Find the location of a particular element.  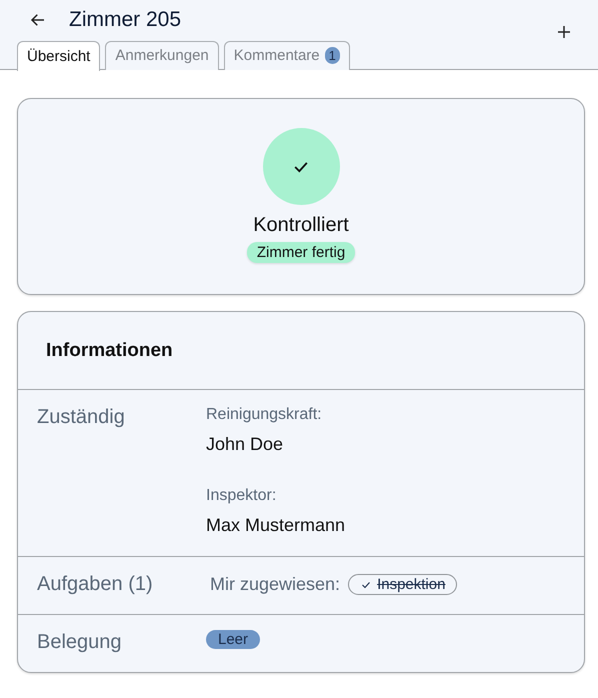

occupancy-tag: Leer is located at coordinates (233, 639).